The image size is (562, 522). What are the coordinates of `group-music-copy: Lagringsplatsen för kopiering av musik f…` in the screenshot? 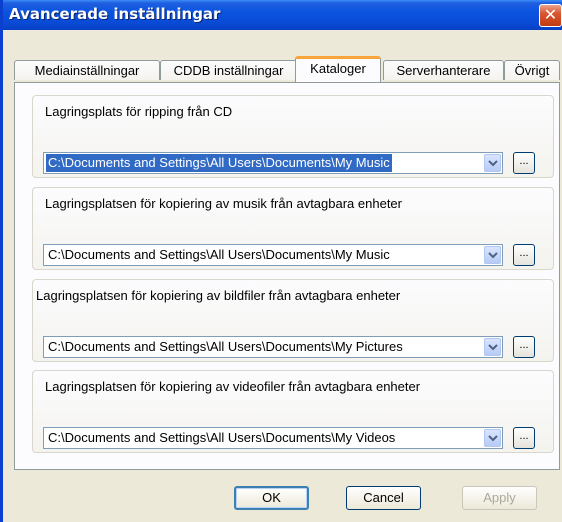 It's located at (293, 228).